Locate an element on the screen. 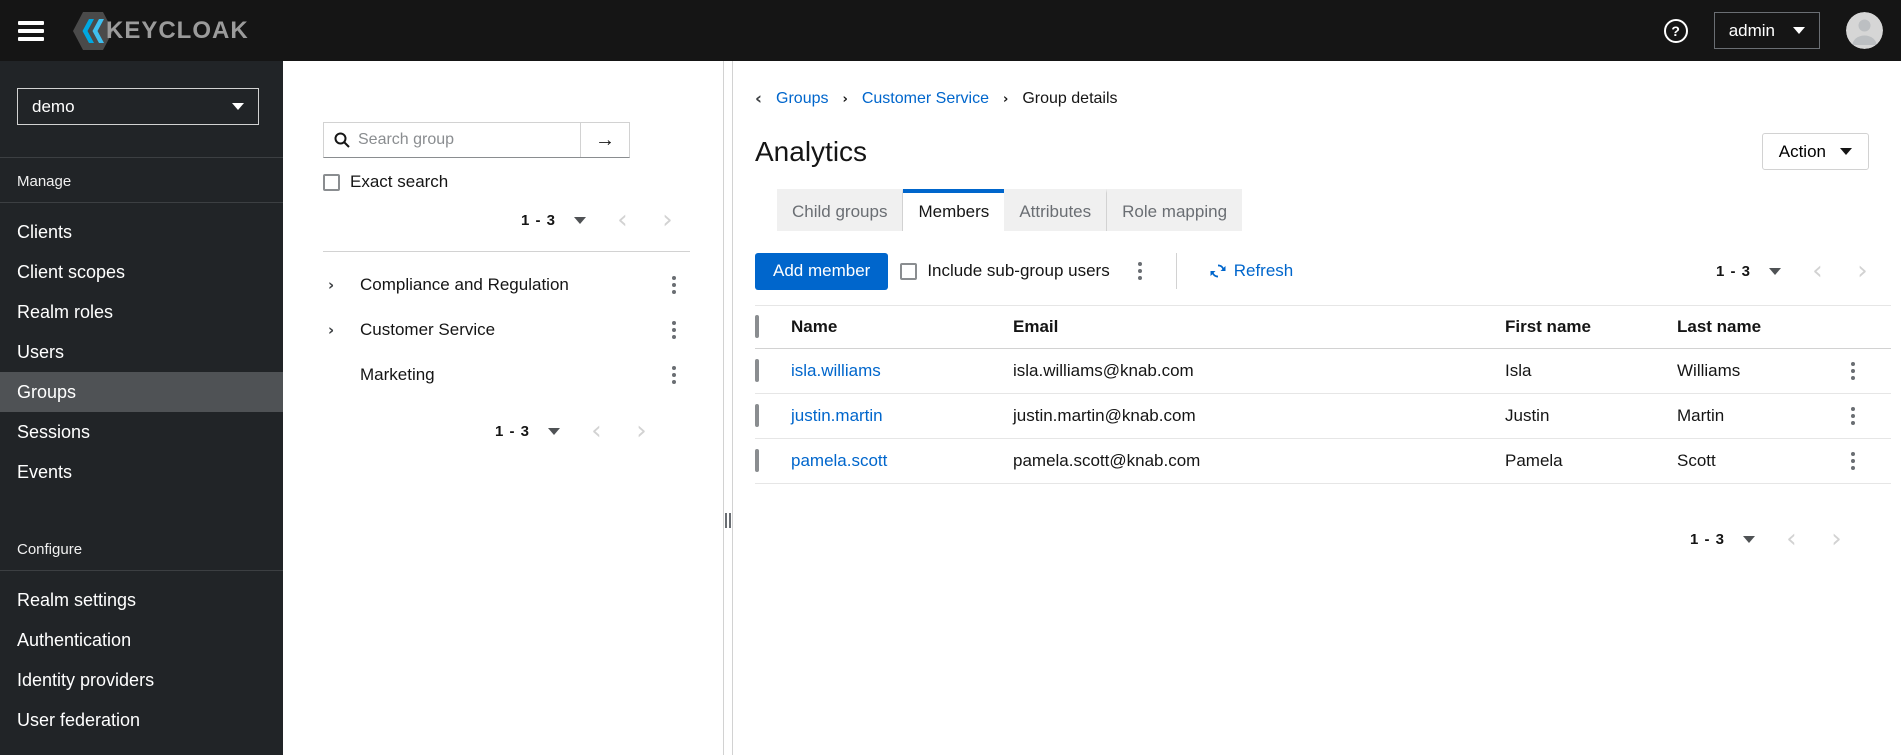  username-label: admin is located at coordinates (1751, 30).